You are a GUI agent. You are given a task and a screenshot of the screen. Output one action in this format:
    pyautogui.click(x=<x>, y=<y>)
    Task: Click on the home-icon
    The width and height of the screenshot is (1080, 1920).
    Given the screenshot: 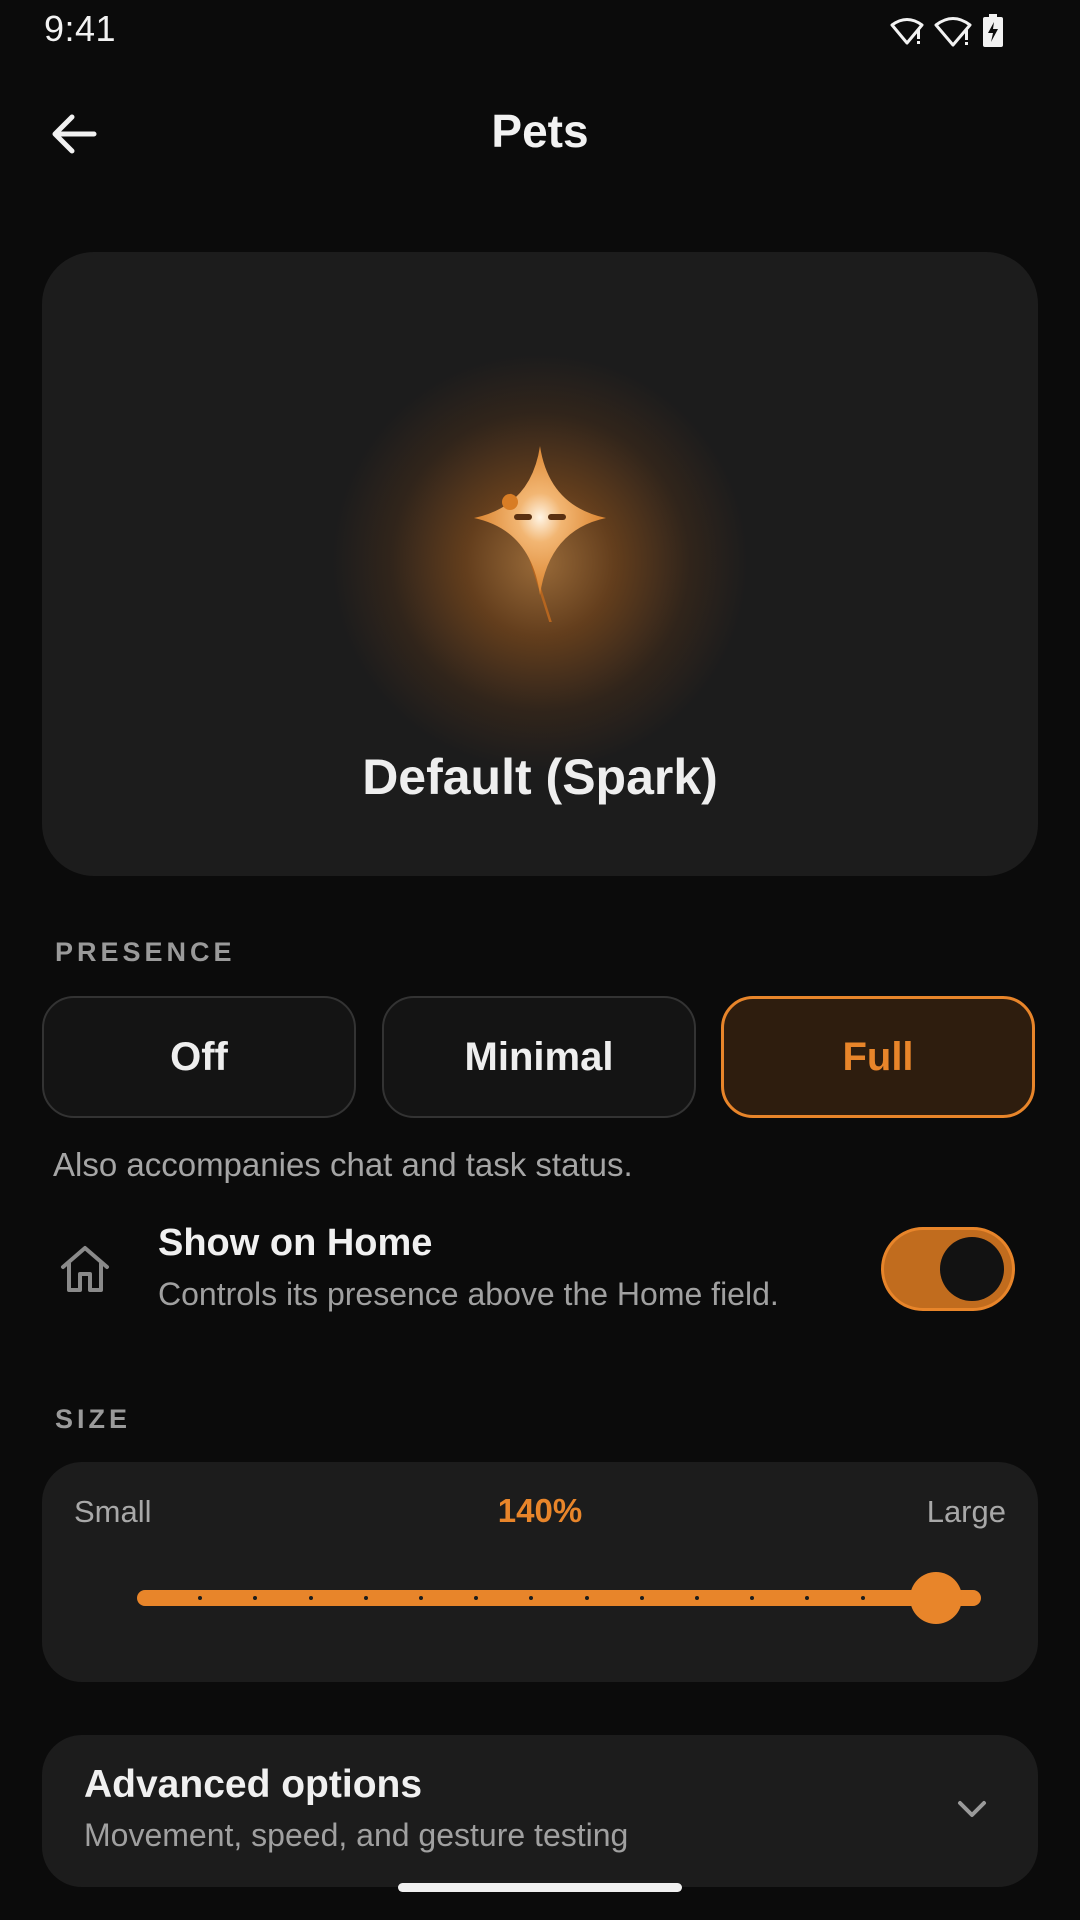 What is the action you would take?
    pyautogui.click(x=85, y=1269)
    